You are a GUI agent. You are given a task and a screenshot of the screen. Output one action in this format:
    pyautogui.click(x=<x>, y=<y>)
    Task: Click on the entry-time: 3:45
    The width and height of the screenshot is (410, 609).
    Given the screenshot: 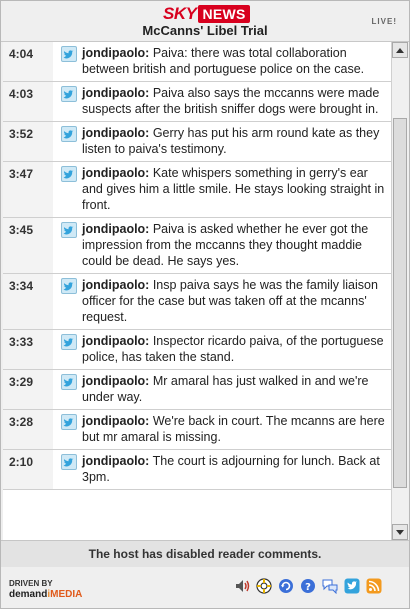 What is the action you would take?
    pyautogui.click(x=21, y=230)
    